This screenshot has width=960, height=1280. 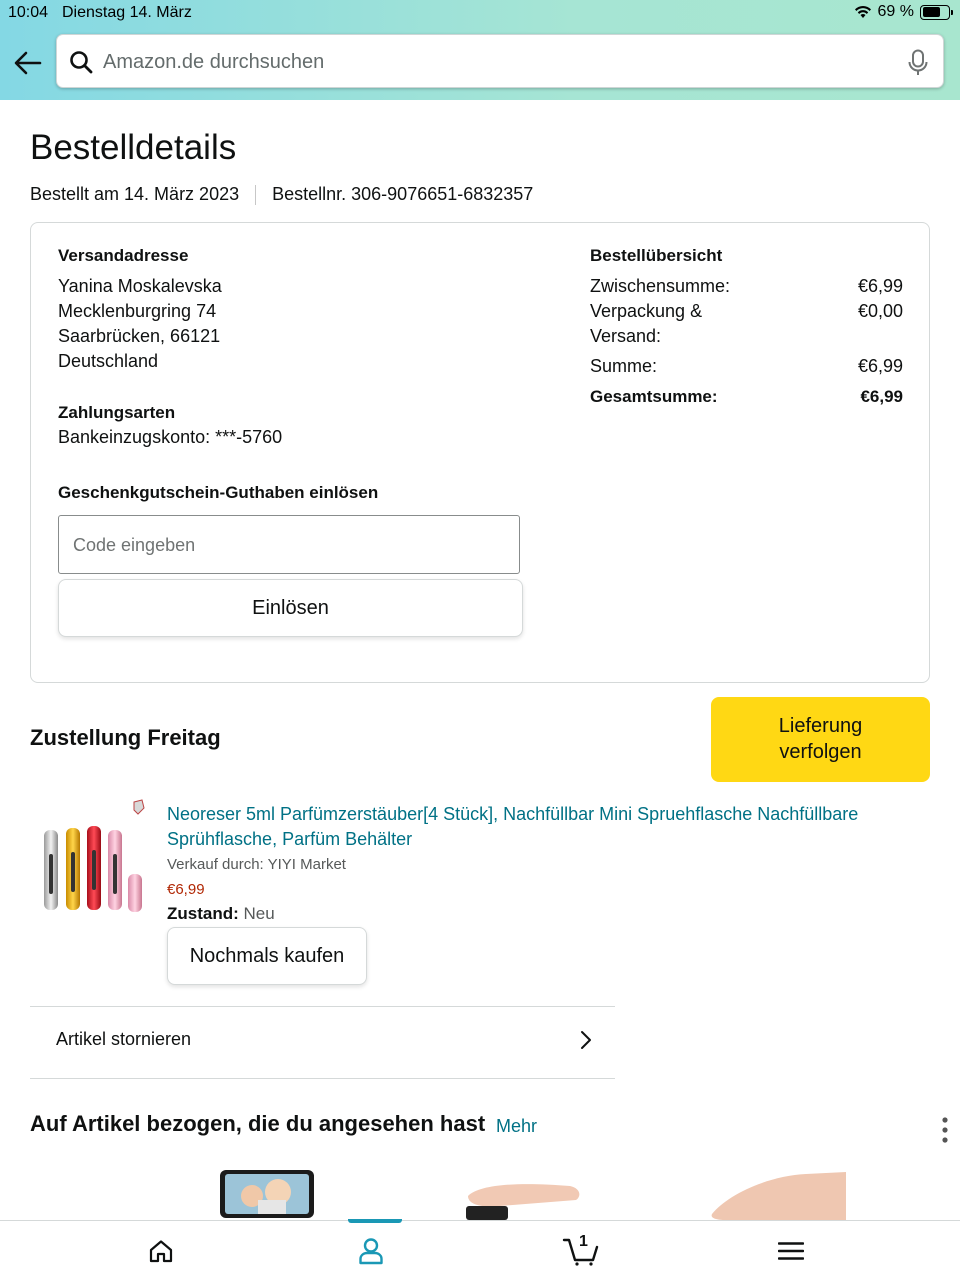 I want to click on status-time: 10:04, so click(x=28, y=12).